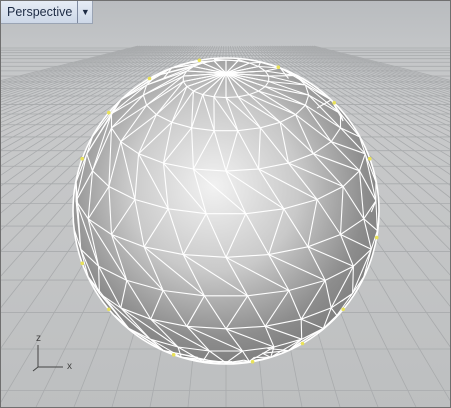 This screenshot has height=408, width=451. What do you see at coordinates (84, 12) in the screenshot?
I see `triangle-down-icon: ▼` at bounding box center [84, 12].